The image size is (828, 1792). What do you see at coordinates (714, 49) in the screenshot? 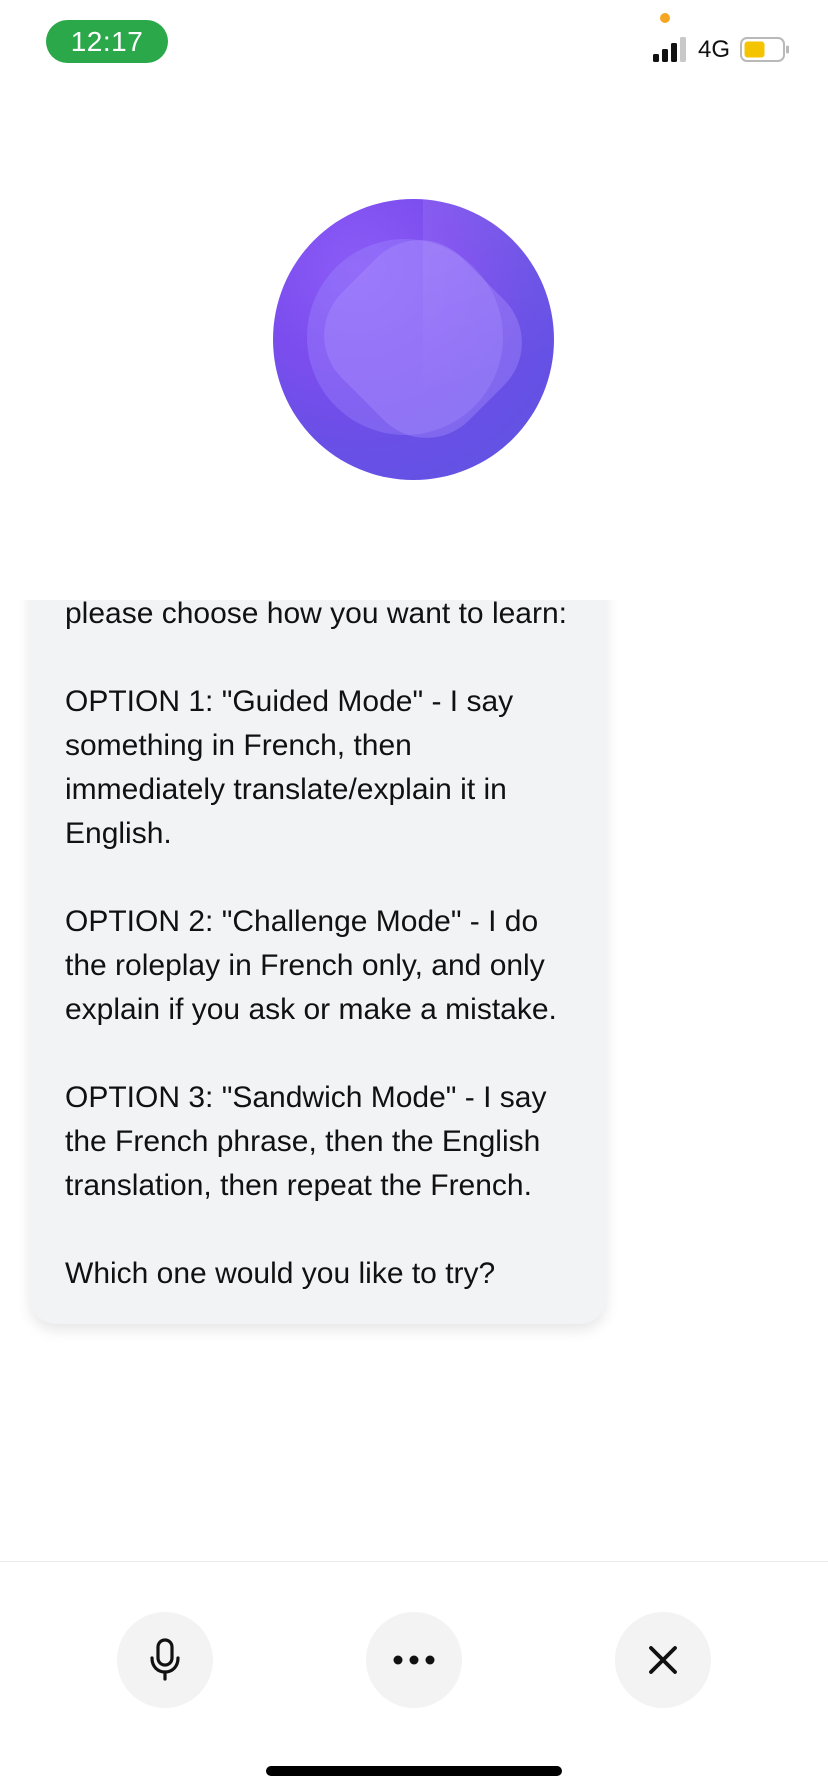
I see `network-type: 4G` at bounding box center [714, 49].